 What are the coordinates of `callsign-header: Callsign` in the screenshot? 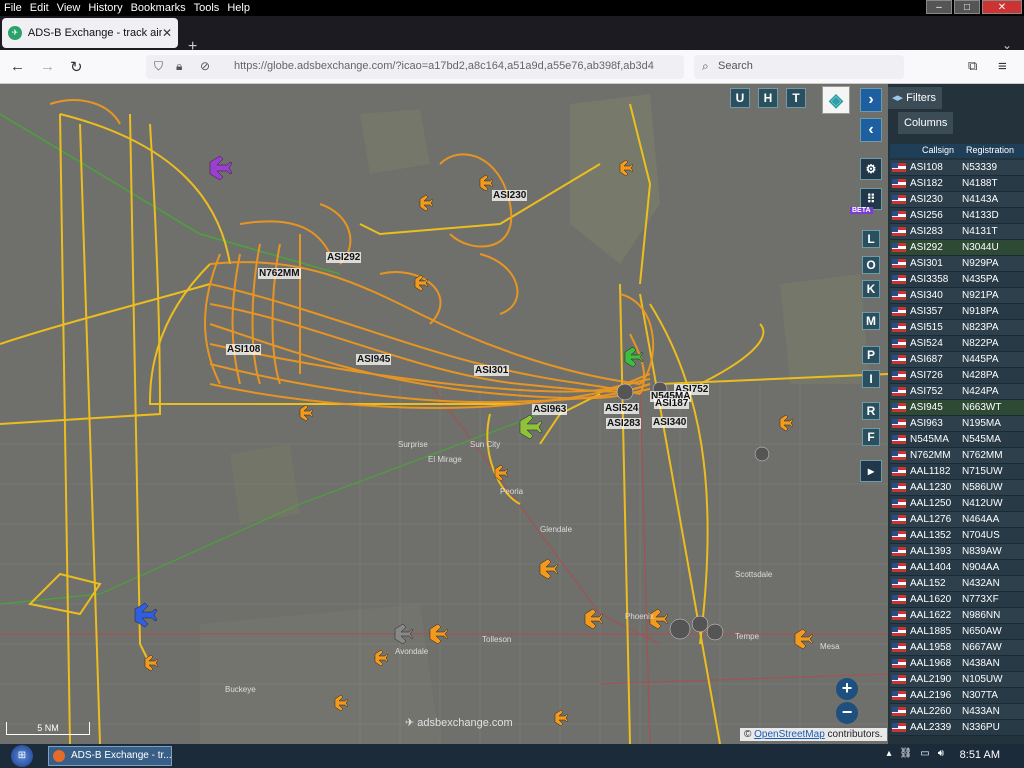 It's located at (938, 150).